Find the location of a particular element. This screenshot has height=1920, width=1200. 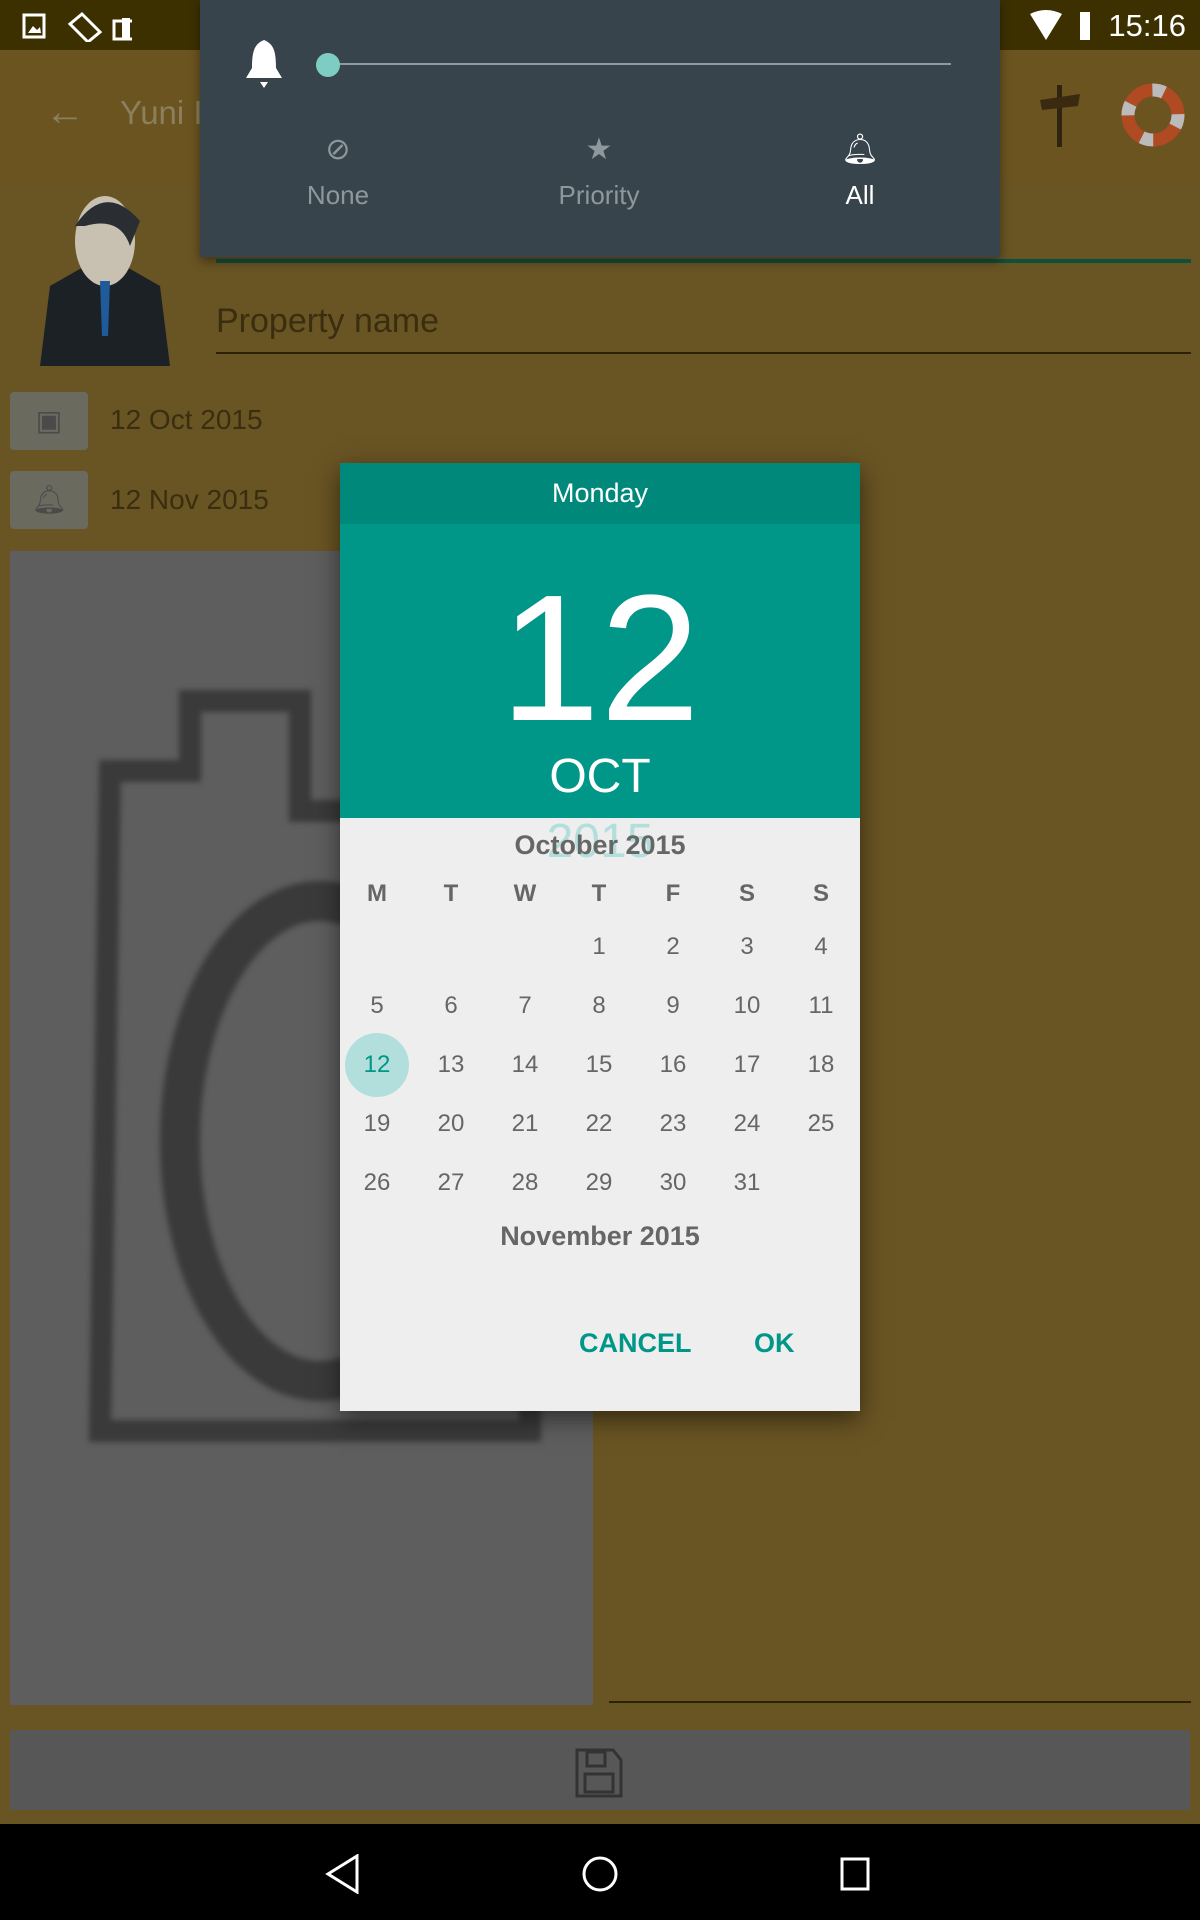

date-start: 12 Oct 2015 is located at coordinates (186, 420).